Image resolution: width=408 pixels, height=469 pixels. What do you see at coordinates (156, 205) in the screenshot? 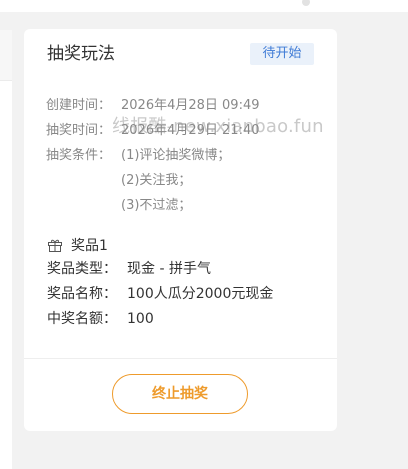
I see `condition-item: (3)不过滤；` at bounding box center [156, 205].